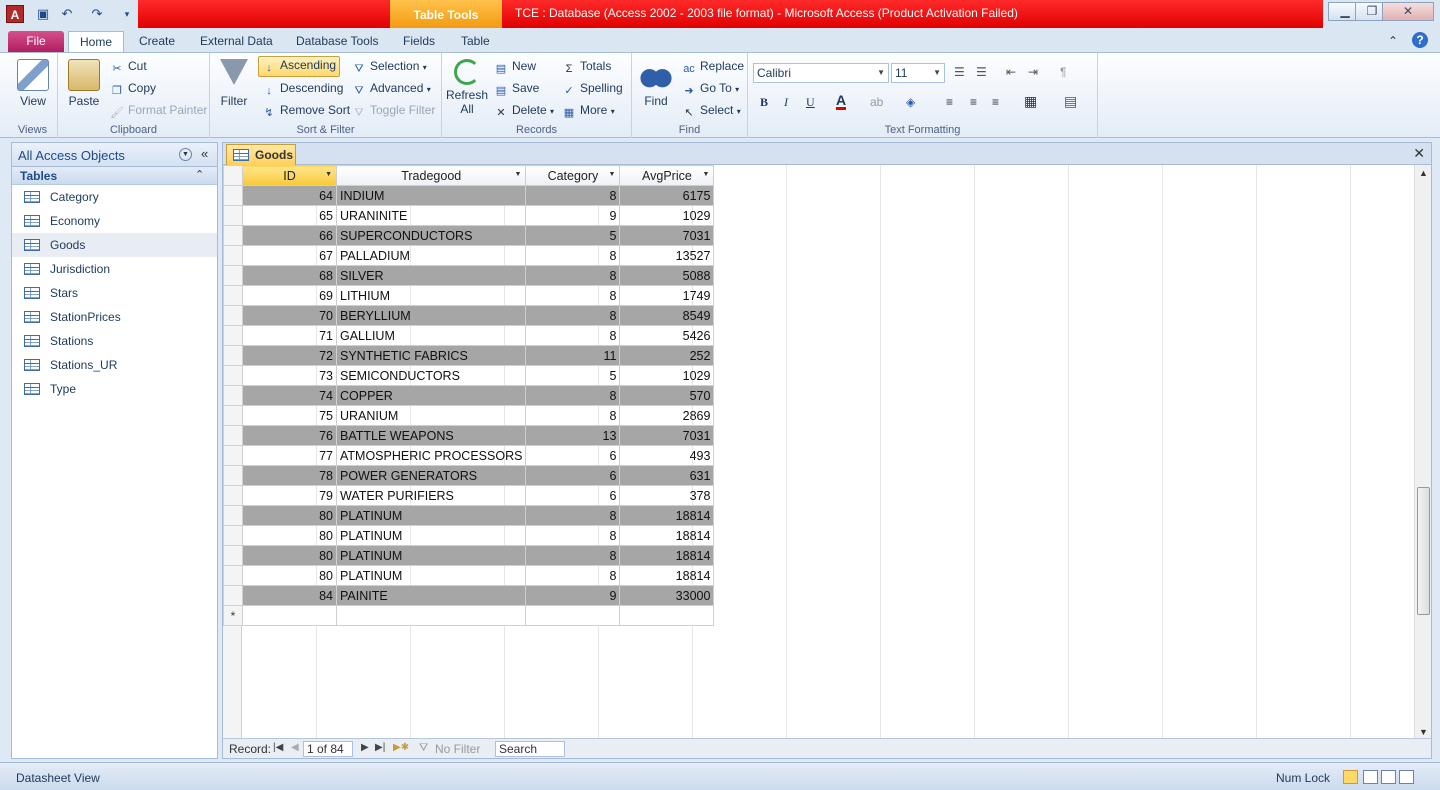 The width and height of the screenshot is (1440, 790). Describe the element at coordinates (467, 87) in the screenshot. I see `refresh-all-button: Refresh All` at that location.